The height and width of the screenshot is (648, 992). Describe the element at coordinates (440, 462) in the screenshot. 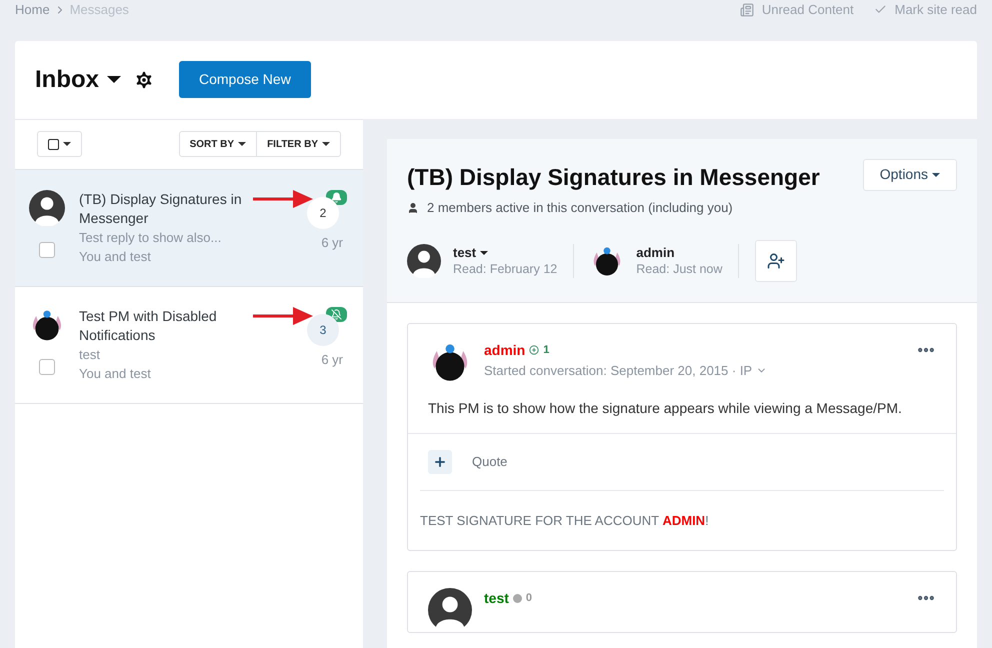

I see `plus-icon` at that location.